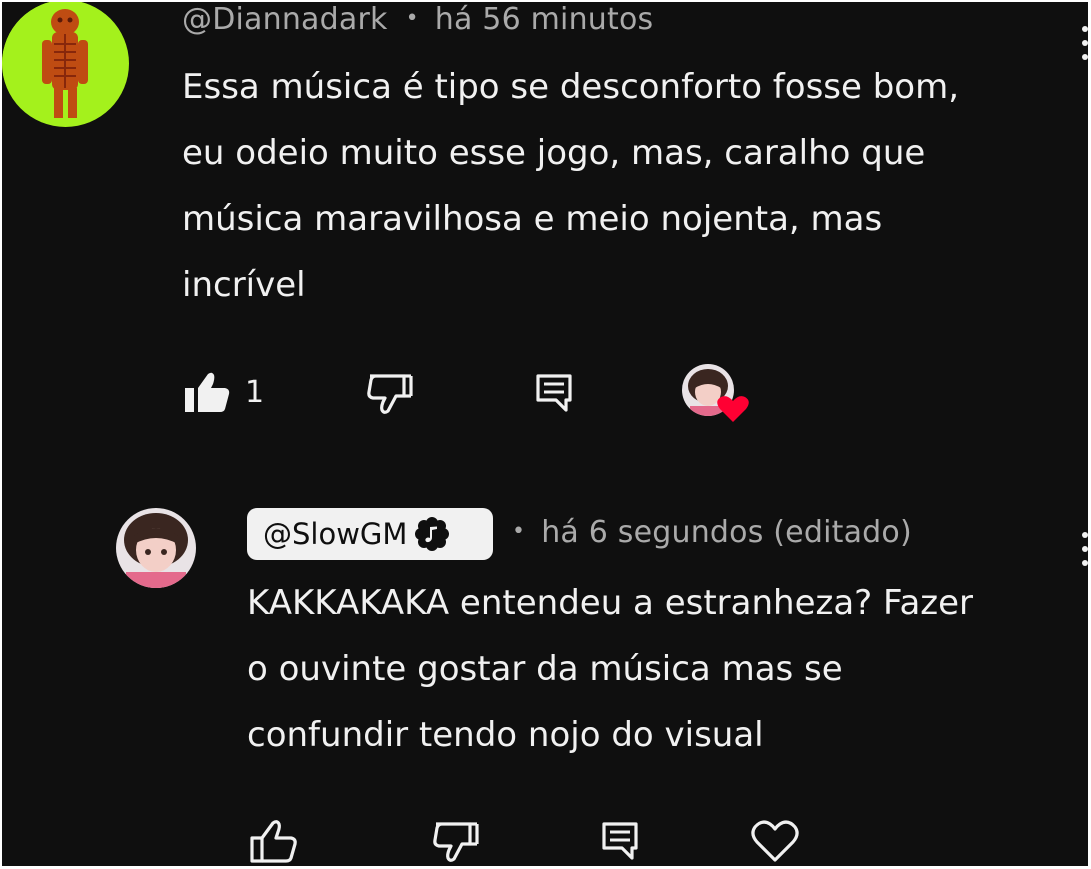 The image size is (1091, 869). I want to click on commenter-avatar, so click(65, 64).